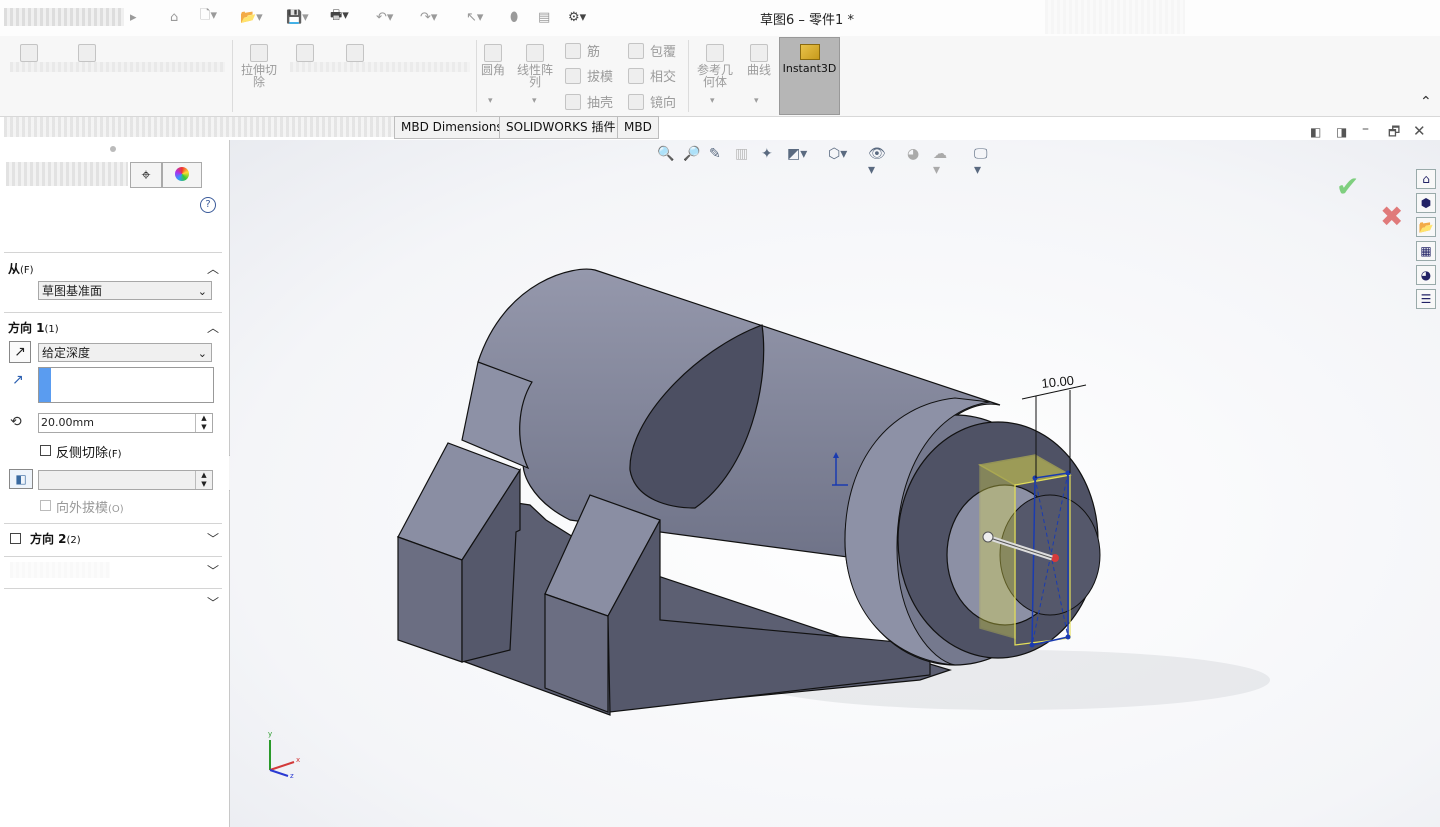 This screenshot has width=1440, height=827. What do you see at coordinates (652, 75) in the screenshot?
I see `intersect-button: 相交` at bounding box center [652, 75].